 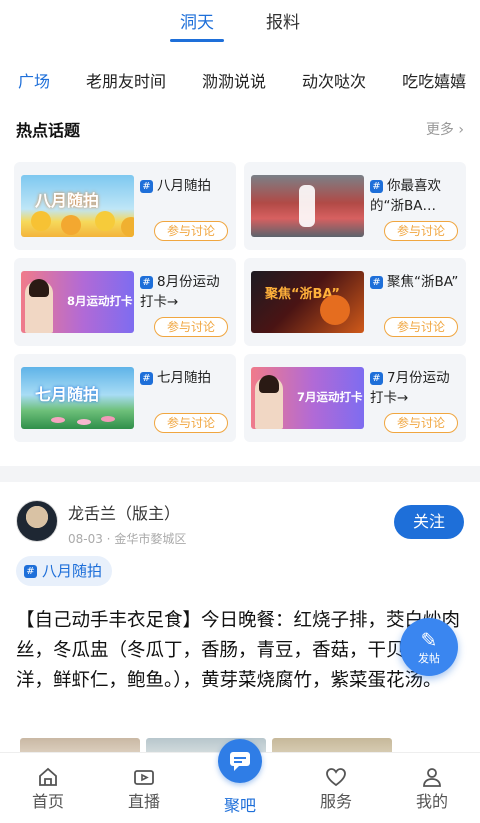 I want to click on author-name: 龙舌兰（版主）, so click(x=124, y=512).